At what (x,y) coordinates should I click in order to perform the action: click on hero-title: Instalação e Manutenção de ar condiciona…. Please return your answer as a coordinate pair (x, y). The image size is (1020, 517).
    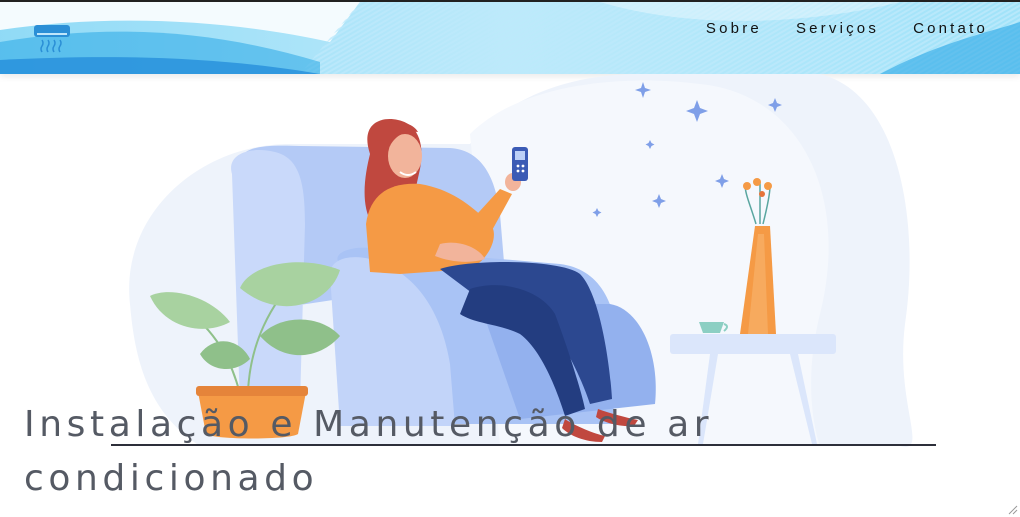
    Looking at the image, I should click on (369, 451).